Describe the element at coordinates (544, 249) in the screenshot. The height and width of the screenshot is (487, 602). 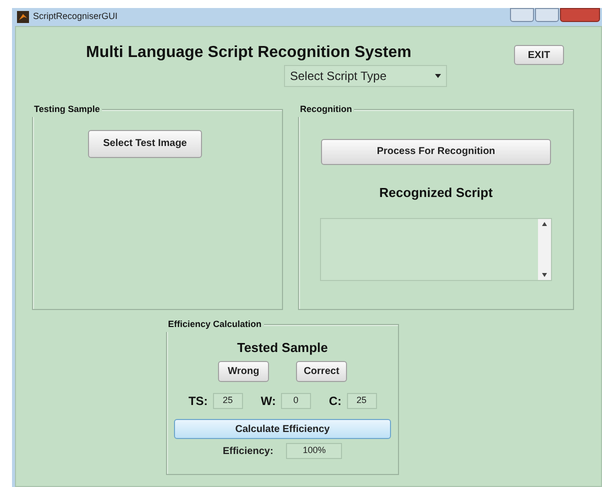
I see `scrollbar` at that location.